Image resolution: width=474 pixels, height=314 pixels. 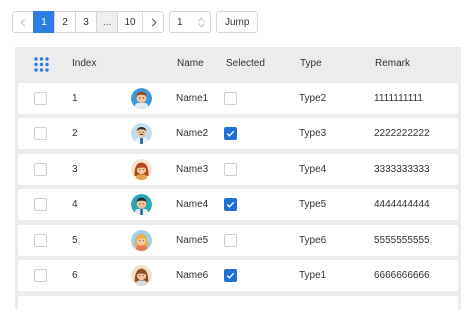 What do you see at coordinates (313, 240) in the screenshot?
I see `type-cell: Type6` at bounding box center [313, 240].